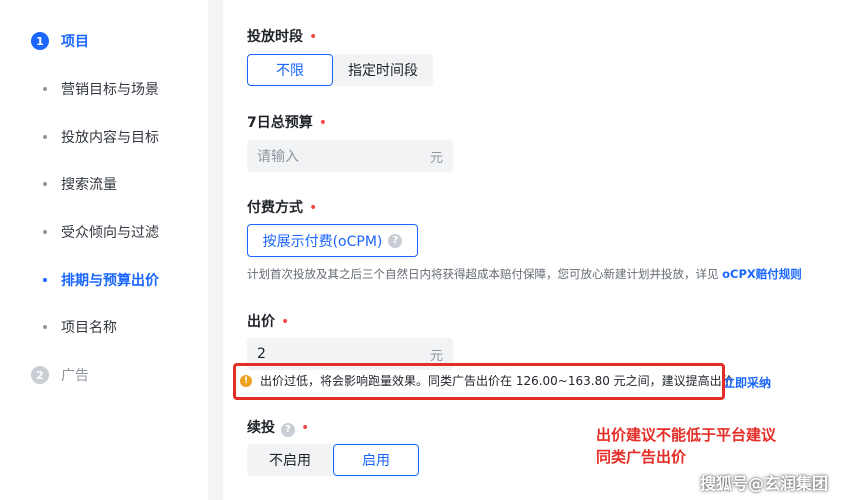  I want to click on bid-label-text: 出价, so click(261, 322).